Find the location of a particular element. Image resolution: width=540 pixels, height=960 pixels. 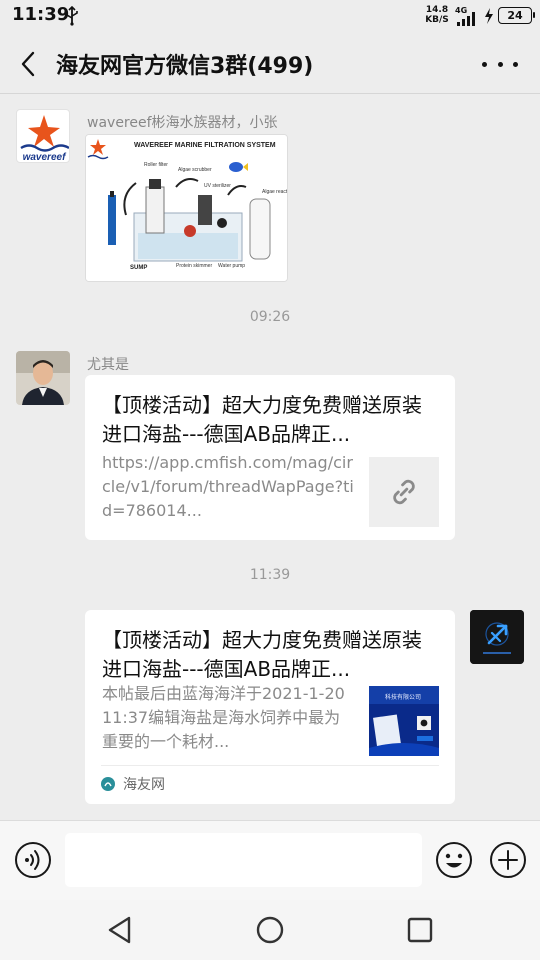

time-separator: 09:26 is located at coordinates (270, 317).